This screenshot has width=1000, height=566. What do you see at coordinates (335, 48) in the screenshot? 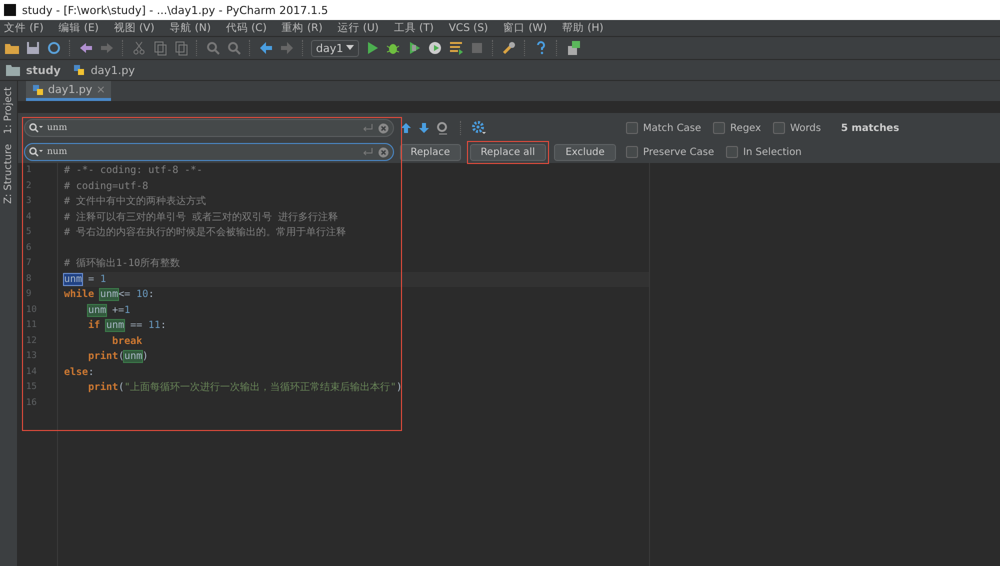
I see `run-config-dropdown: day1` at bounding box center [335, 48].